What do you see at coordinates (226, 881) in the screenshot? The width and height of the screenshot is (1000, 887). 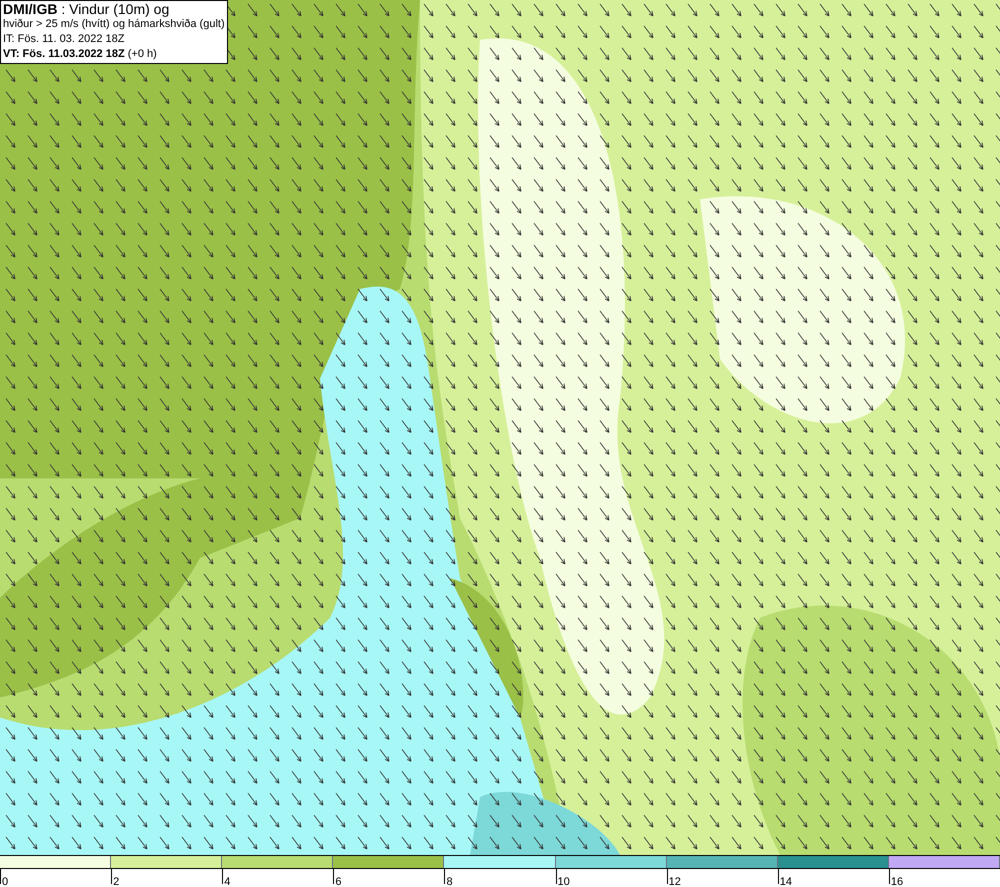 I see `legend-label: 4` at bounding box center [226, 881].